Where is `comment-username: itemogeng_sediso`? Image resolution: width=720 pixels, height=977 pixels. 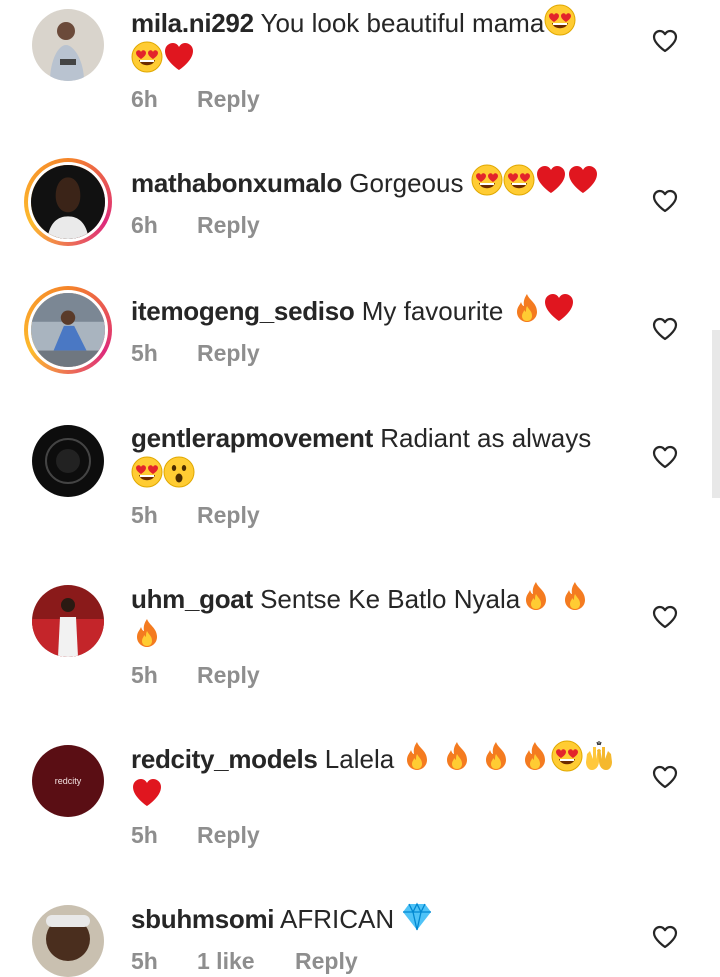
comment-username: itemogeng_sediso is located at coordinates (243, 311).